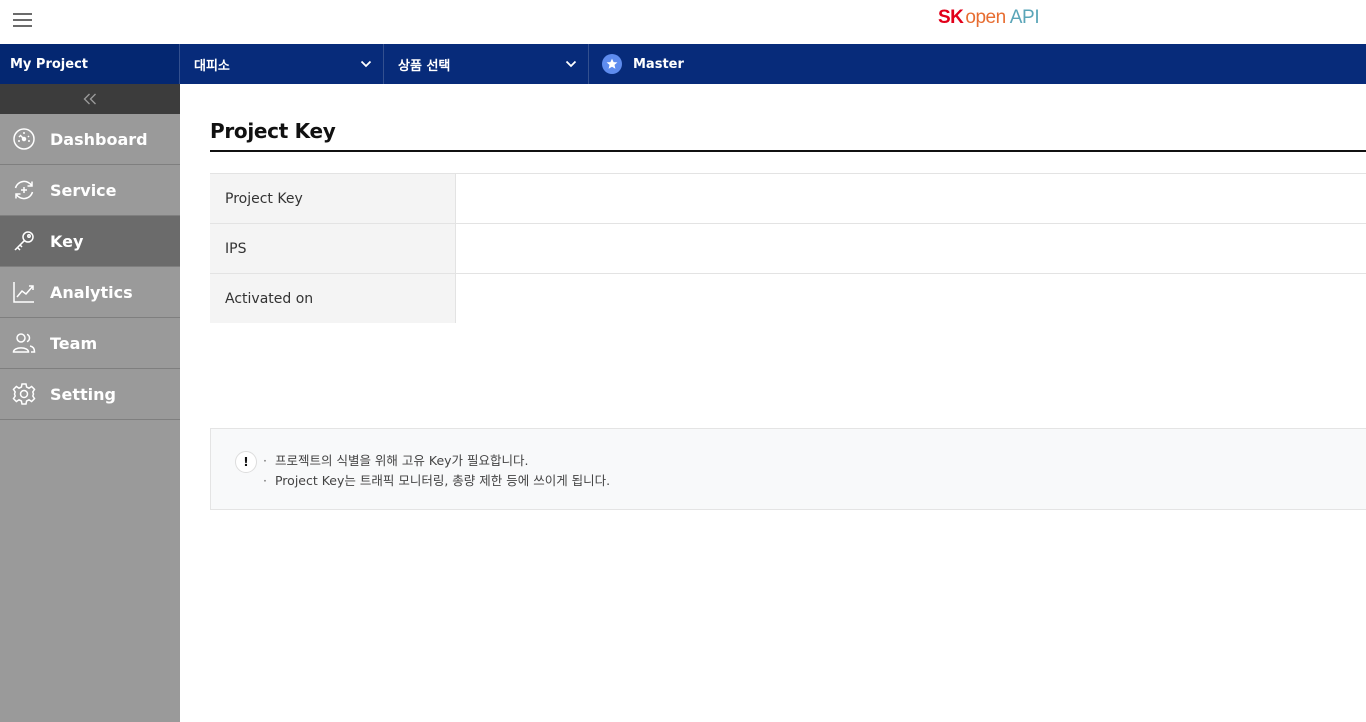 Image resolution: width=1366 pixels, height=722 pixels. What do you see at coordinates (83, 394) in the screenshot?
I see `sidebar-item-label: Setting` at bounding box center [83, 394].